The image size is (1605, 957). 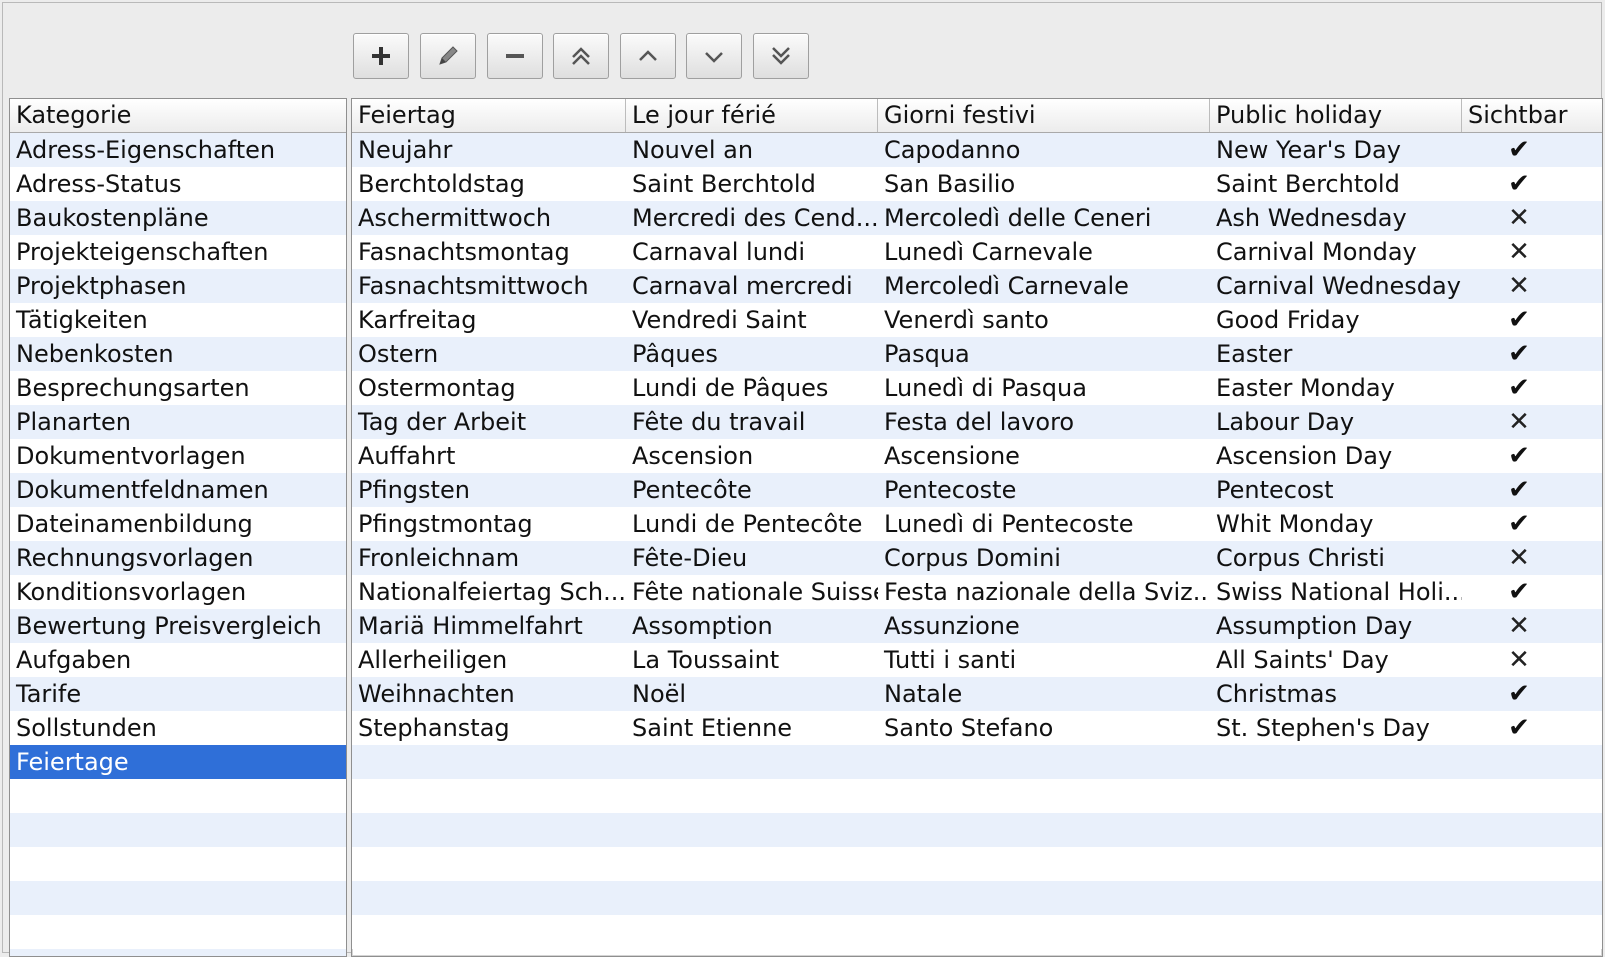 I want to click on table-row: Pfingsten Pentecôte Pentecoste Pentecost ✔, so click(x=977, y=490).